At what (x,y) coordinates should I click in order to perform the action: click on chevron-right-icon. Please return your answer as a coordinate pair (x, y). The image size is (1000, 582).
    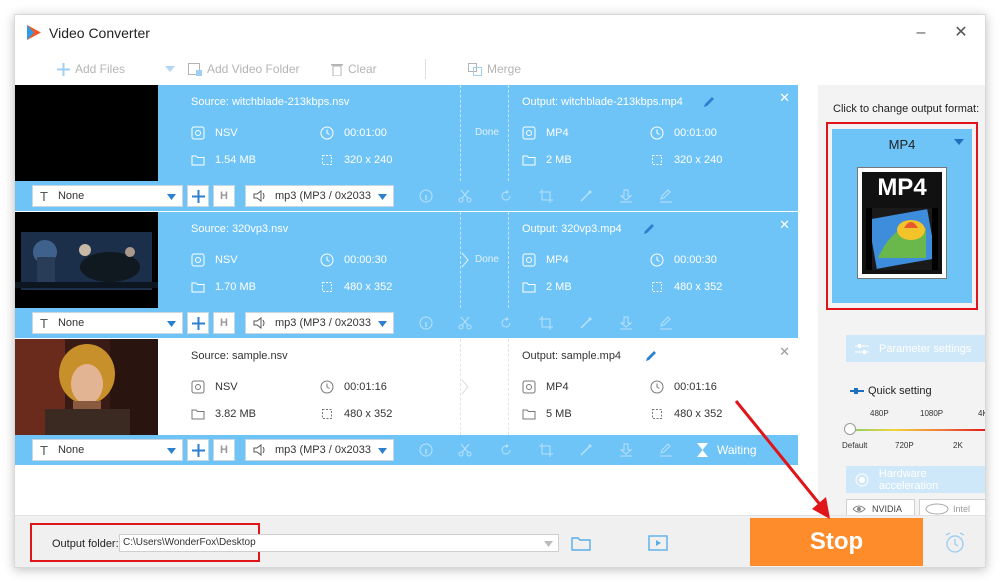
    Looking at the image, I should click on (465, 260).